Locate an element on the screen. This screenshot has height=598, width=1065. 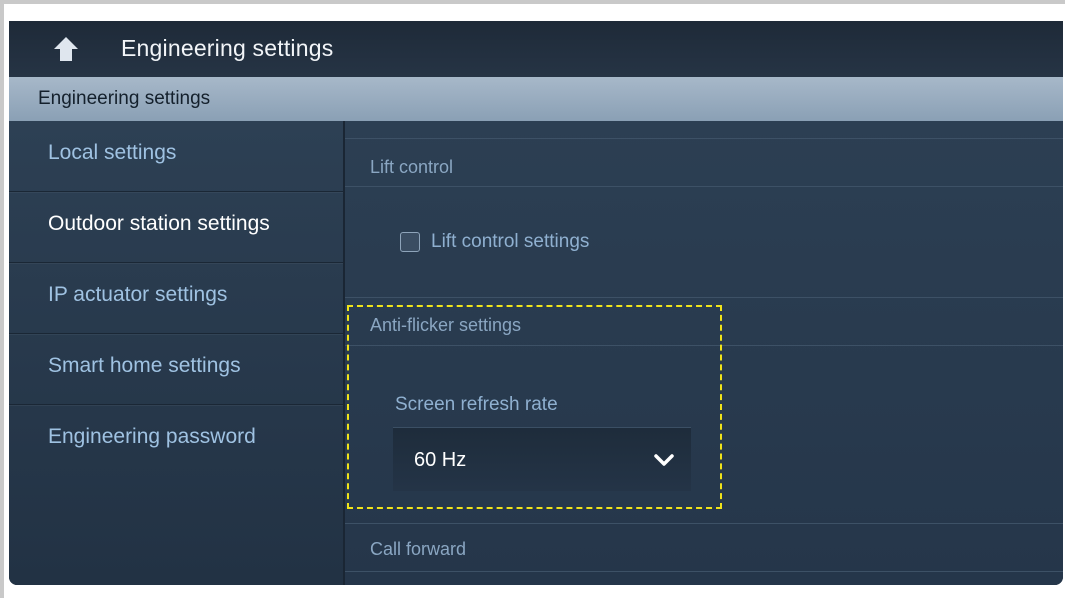
sidebar-item-label: Local settings is located at coordinates (112, 152).